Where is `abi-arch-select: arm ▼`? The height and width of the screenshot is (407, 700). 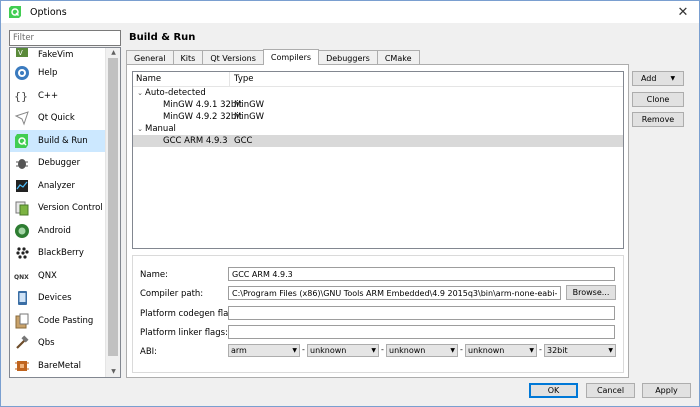
abi-arch-select: arm ▼ is located at coordinates (264, 350).